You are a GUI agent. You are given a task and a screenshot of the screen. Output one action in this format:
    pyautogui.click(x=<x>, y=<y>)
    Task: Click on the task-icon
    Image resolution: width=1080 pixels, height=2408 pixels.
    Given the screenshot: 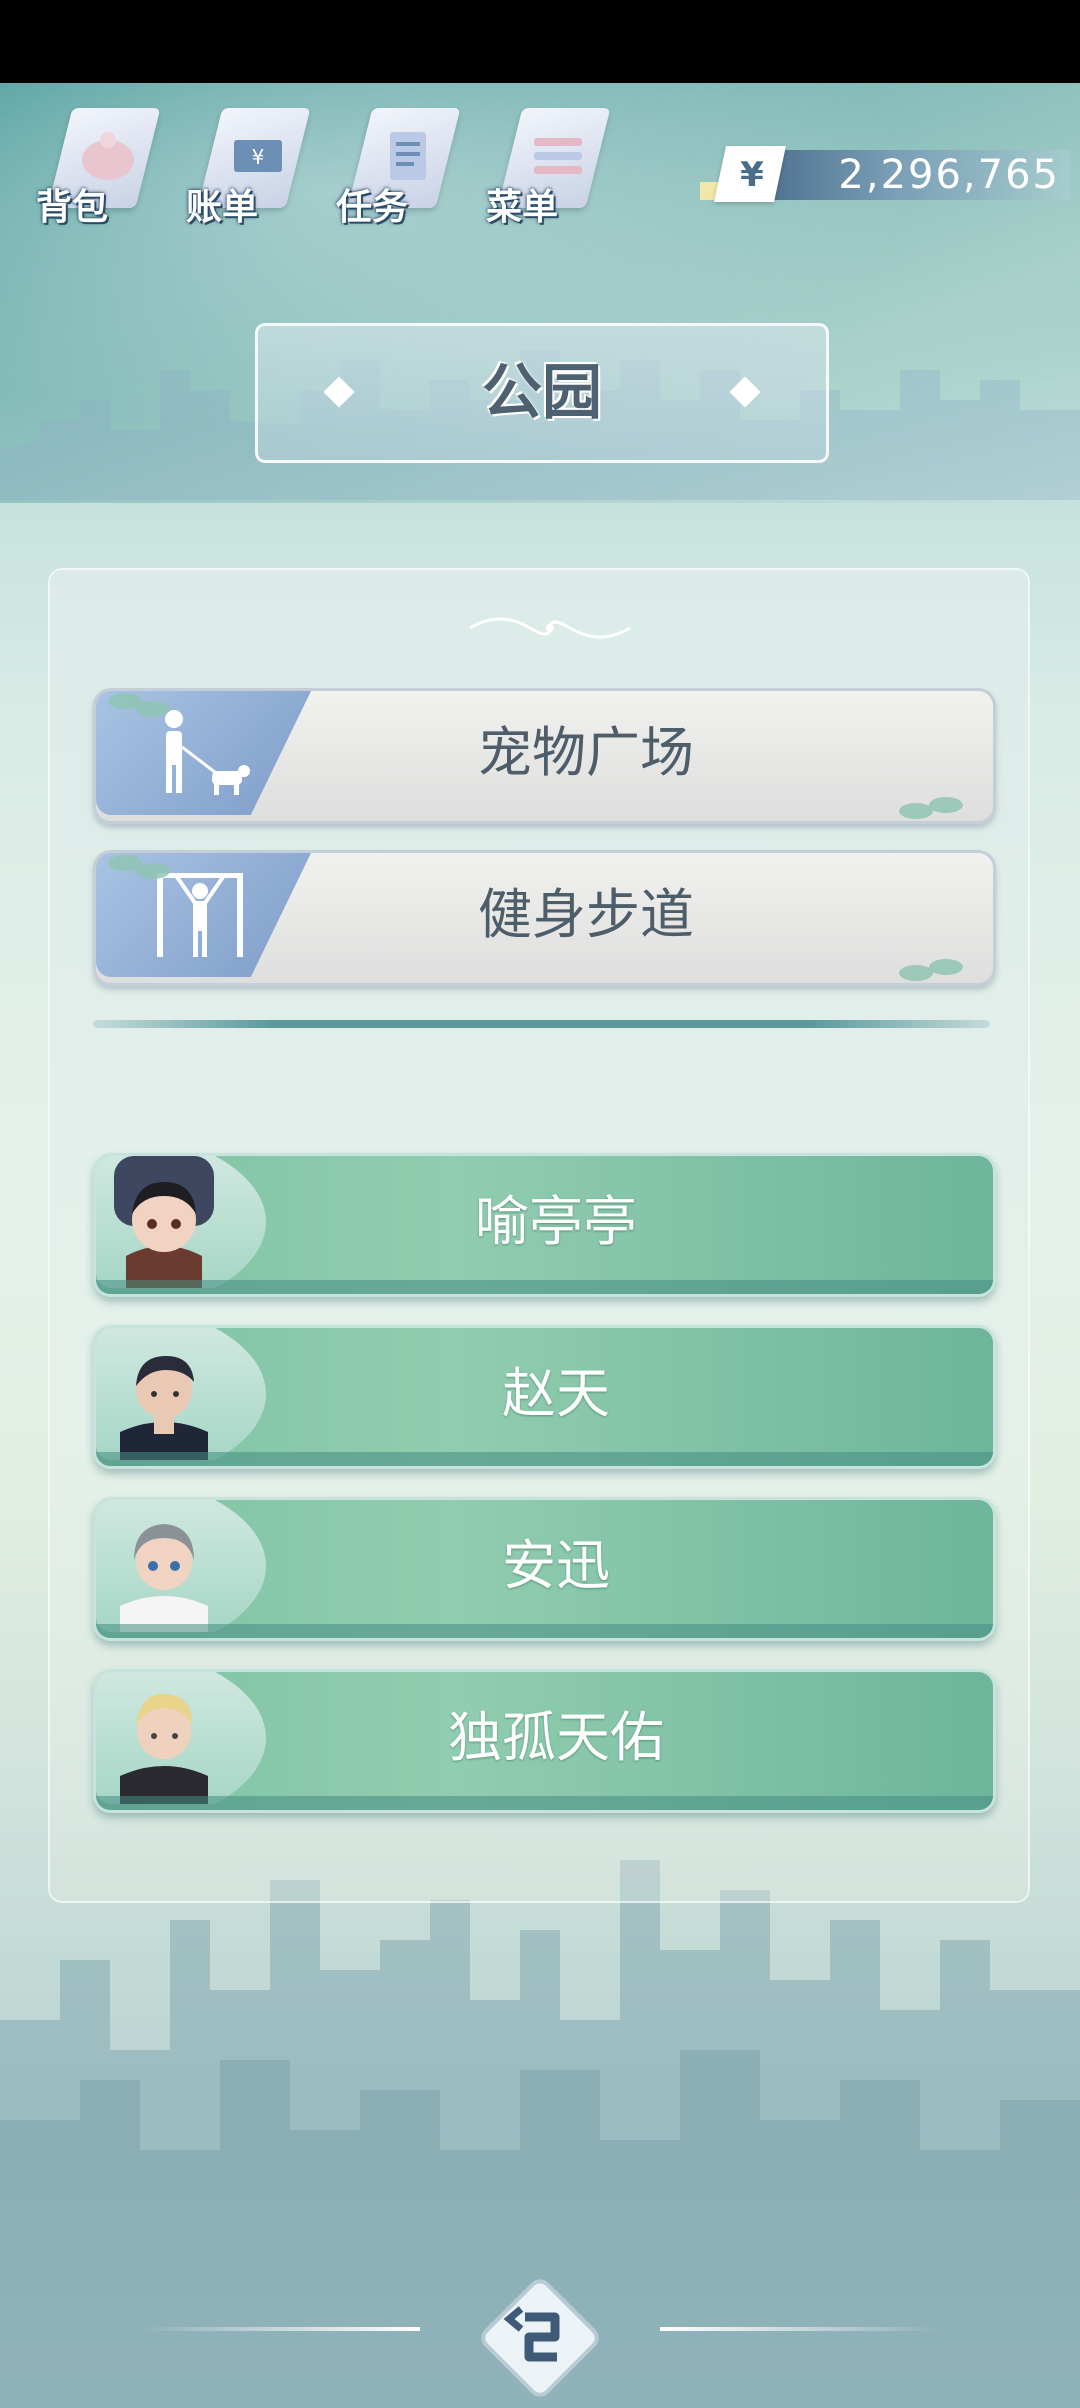 What is the action you would take?
    pyautogui.click(x=408, y=156)
    